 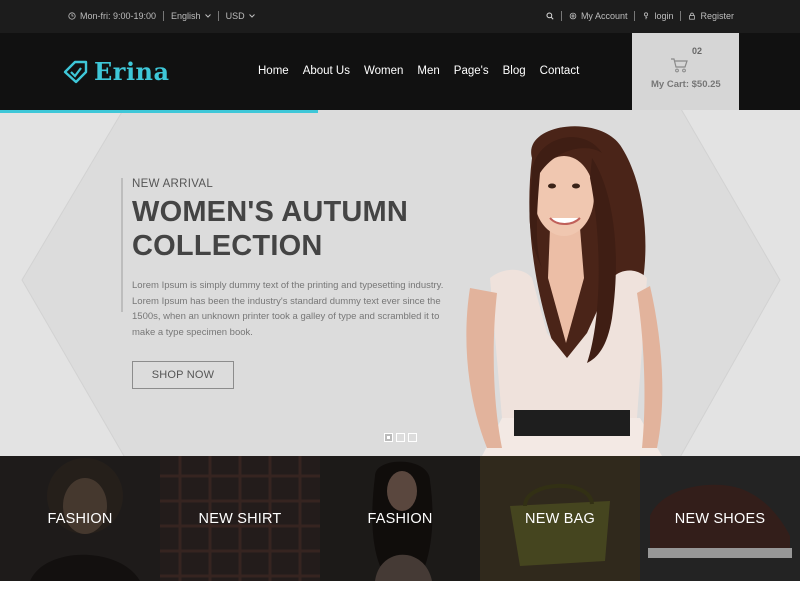 I want to click on category-label: NEW BAG, so click(x=560, y=518).